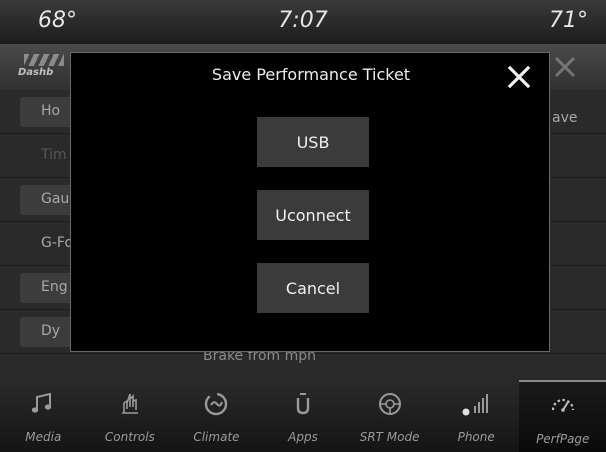 Image resolution: width=606 pixels, height=452 pixels. I want to click on nav-label: Climate, so click(216, 437).